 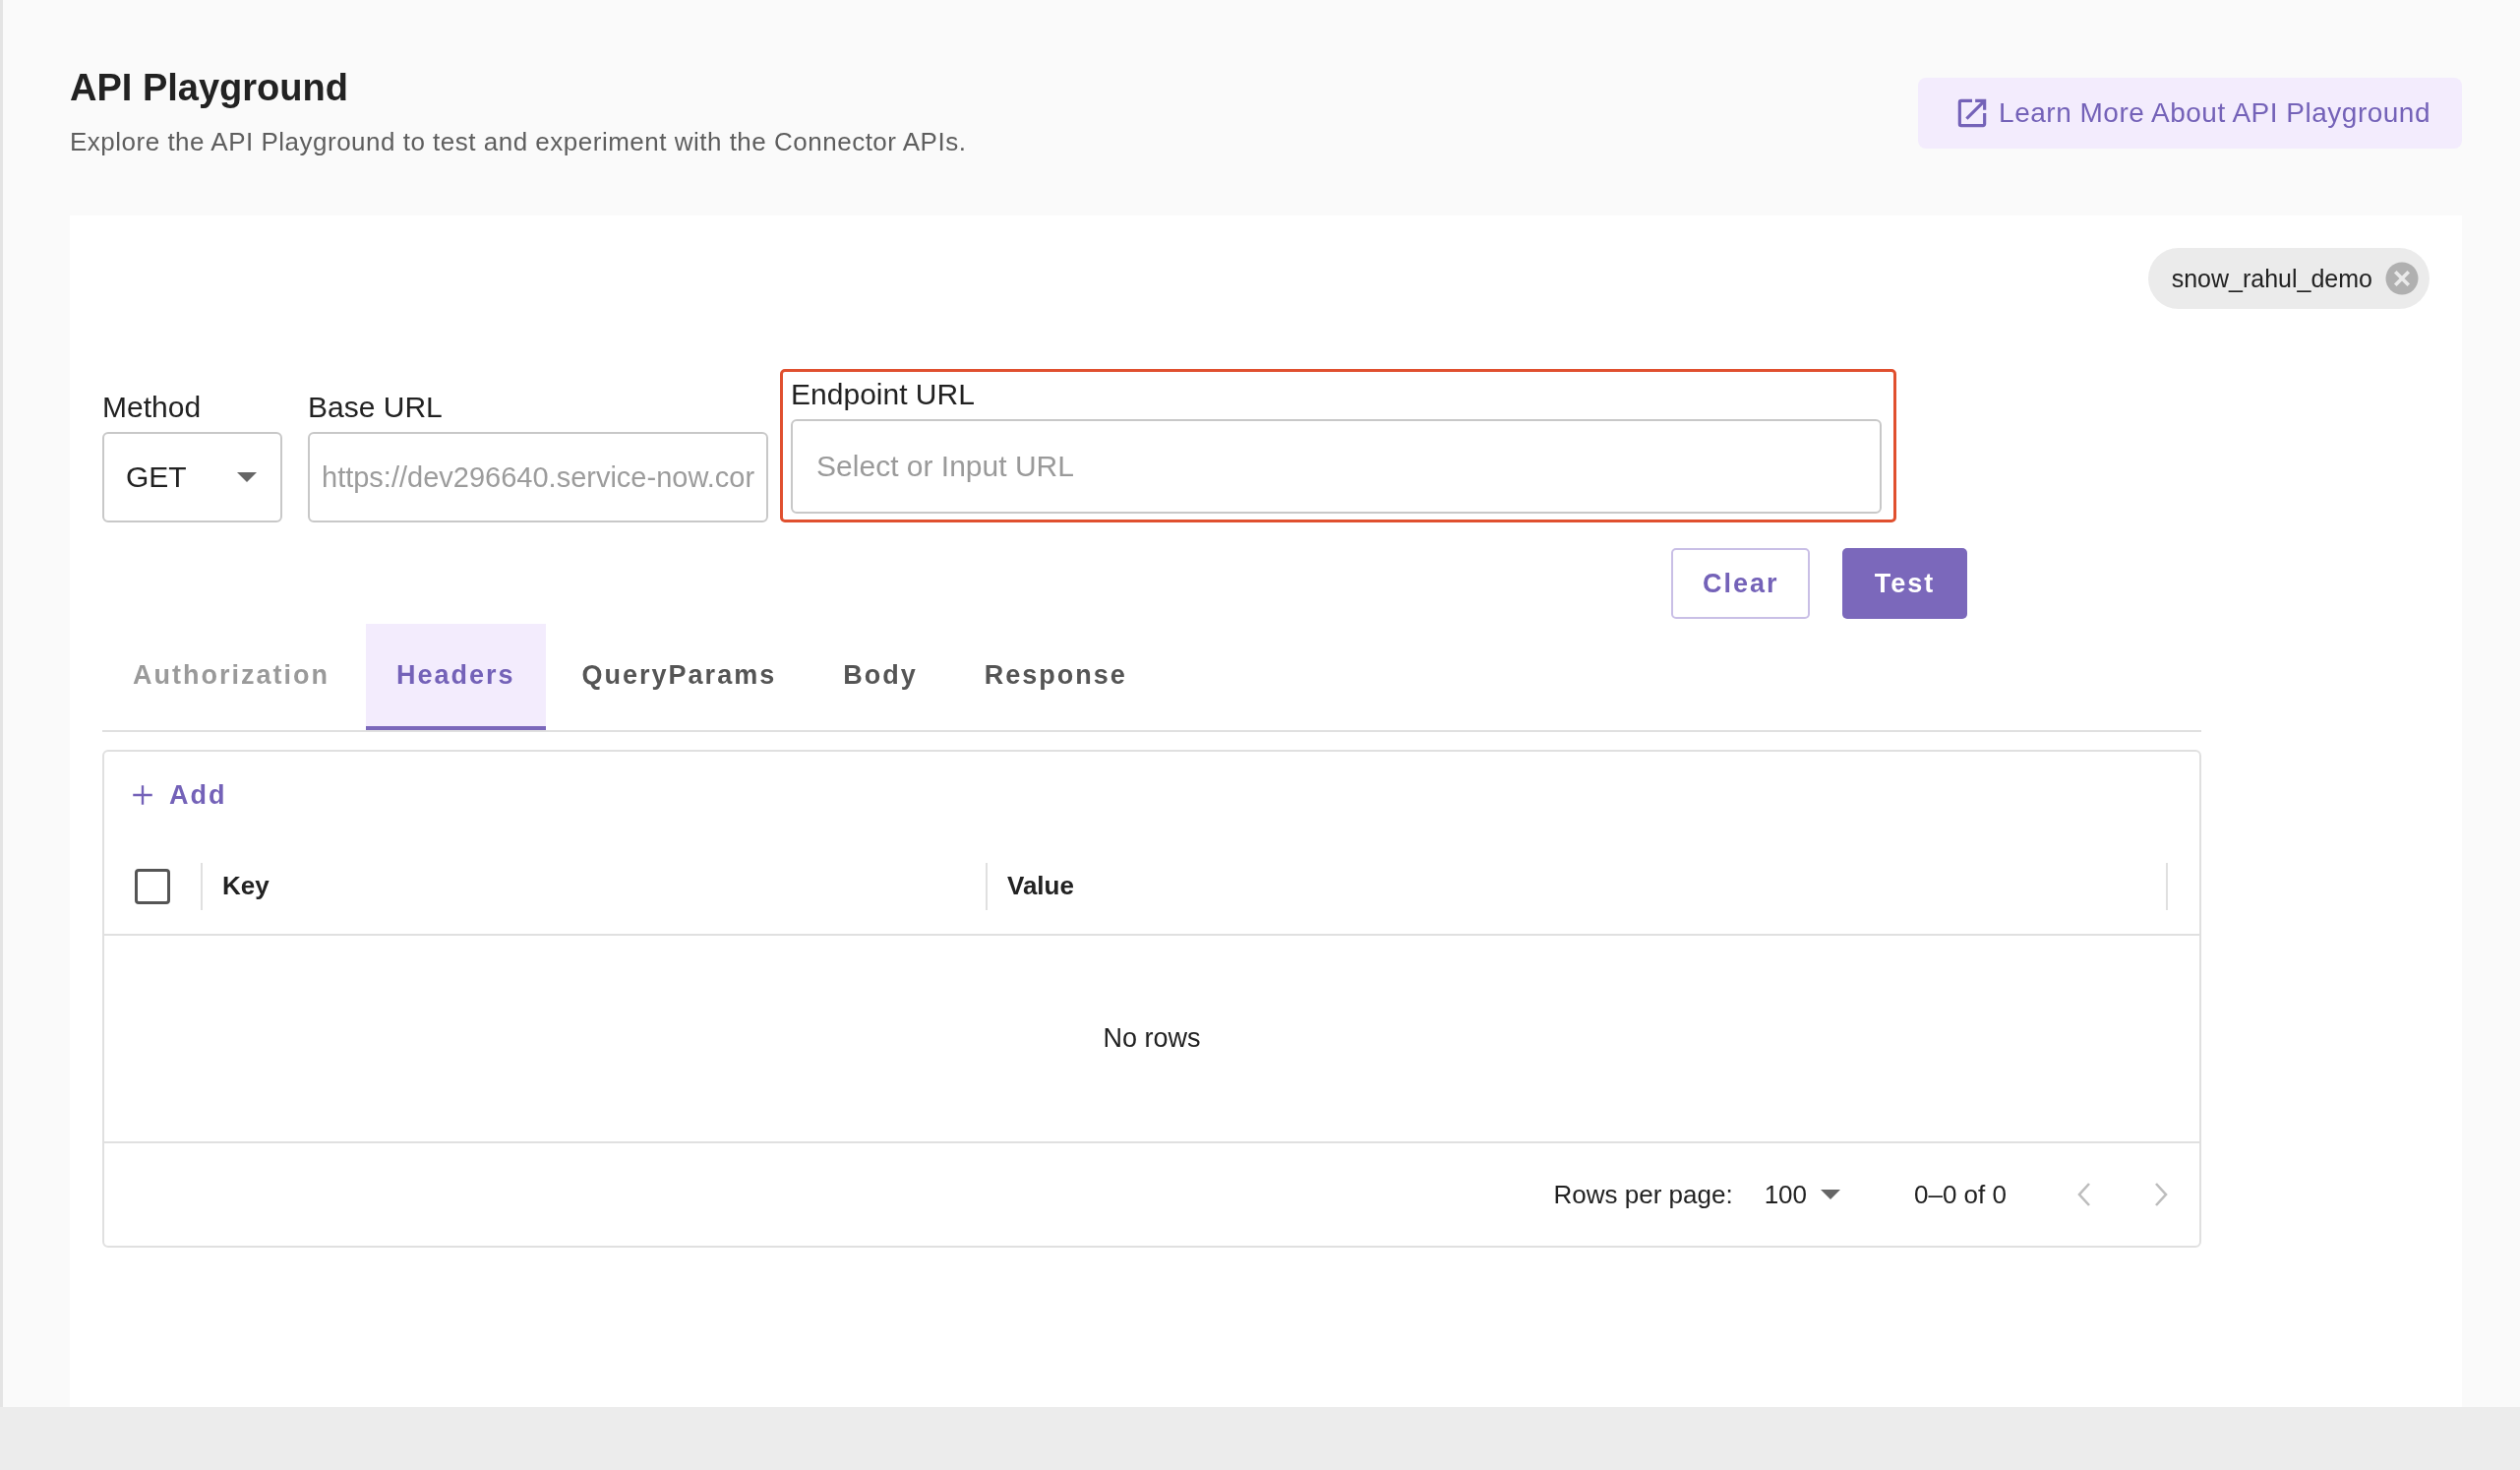 What do you see at coordinates (1904, 583) in the screenshot?
I see `test-button: Test` at bounding box center [1904, 583].